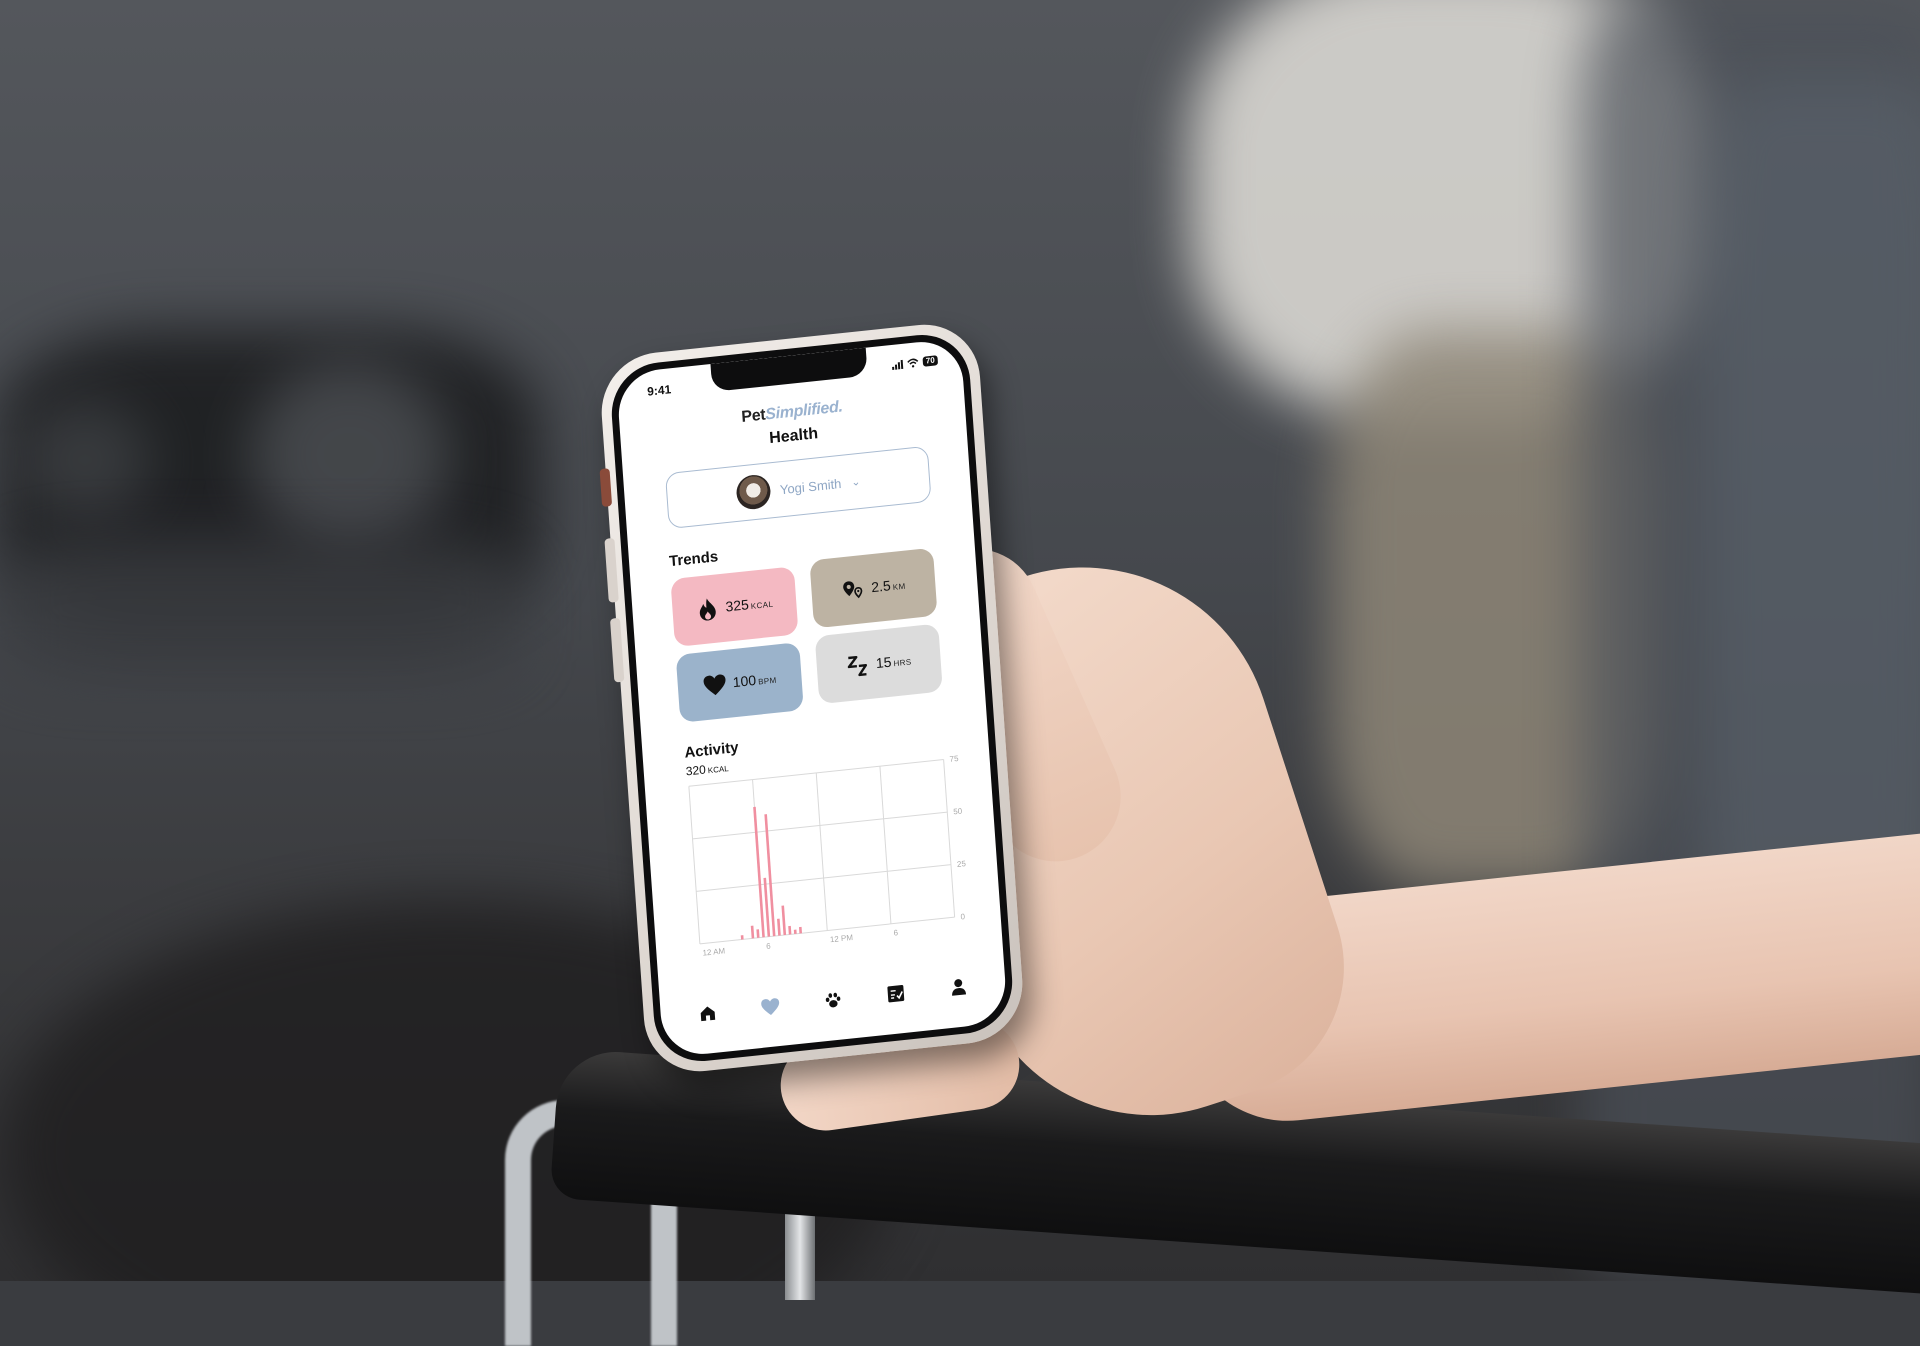 This screenshot has width=1920, height=1346. What do you see at coordinates (804, 411) in the screenshot?
I see `brand-accent: Simplified.` at bounding box center [804, 411].